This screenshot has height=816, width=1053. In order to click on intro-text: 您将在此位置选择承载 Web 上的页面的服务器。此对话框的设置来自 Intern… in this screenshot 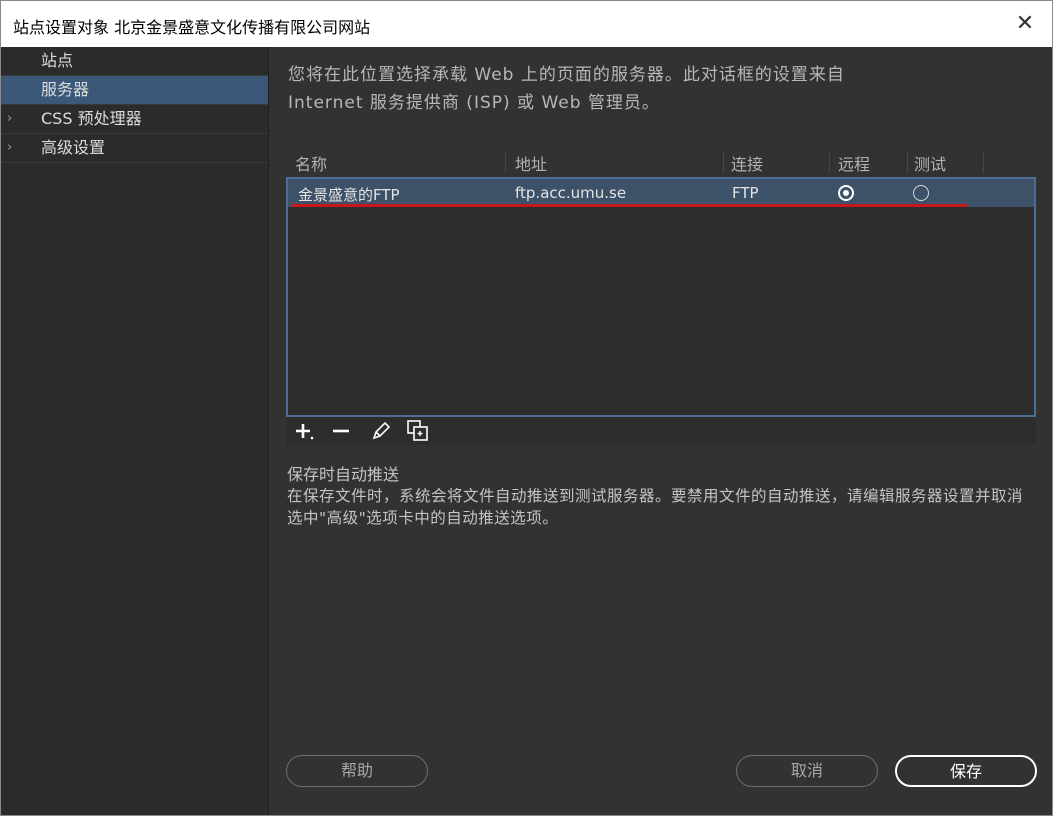, I will do `click(638, 89)`.